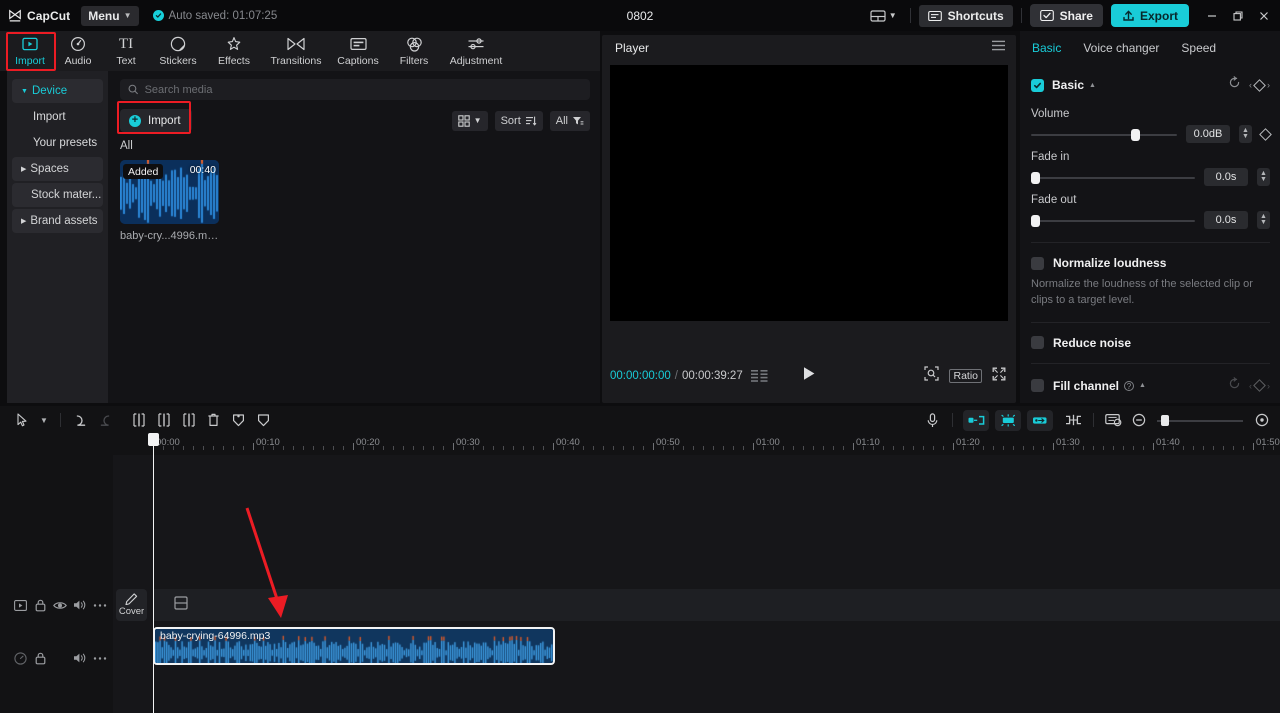 This screenshot has height=713, width=1280. Describe the element at coordinates (138, 420) in the screenshot. I see `split-button` at that location.